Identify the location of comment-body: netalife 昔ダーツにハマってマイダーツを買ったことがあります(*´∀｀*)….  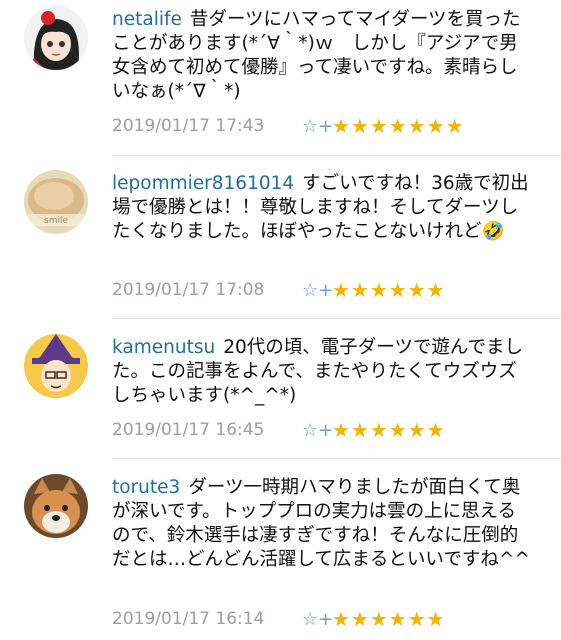
(322, 56).